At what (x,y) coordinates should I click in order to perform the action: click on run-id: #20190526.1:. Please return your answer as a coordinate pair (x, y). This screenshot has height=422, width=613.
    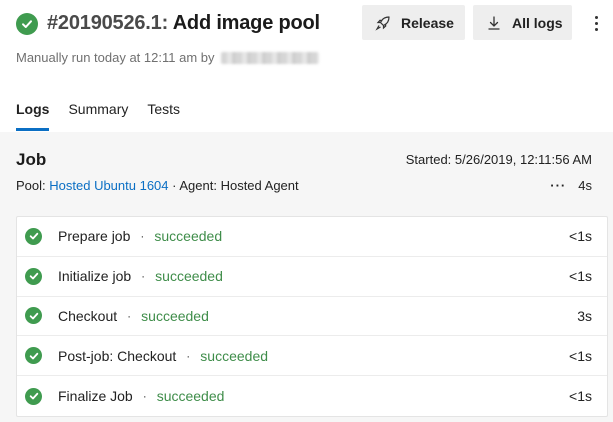
    Looking at the image, I should click on (108, 23).